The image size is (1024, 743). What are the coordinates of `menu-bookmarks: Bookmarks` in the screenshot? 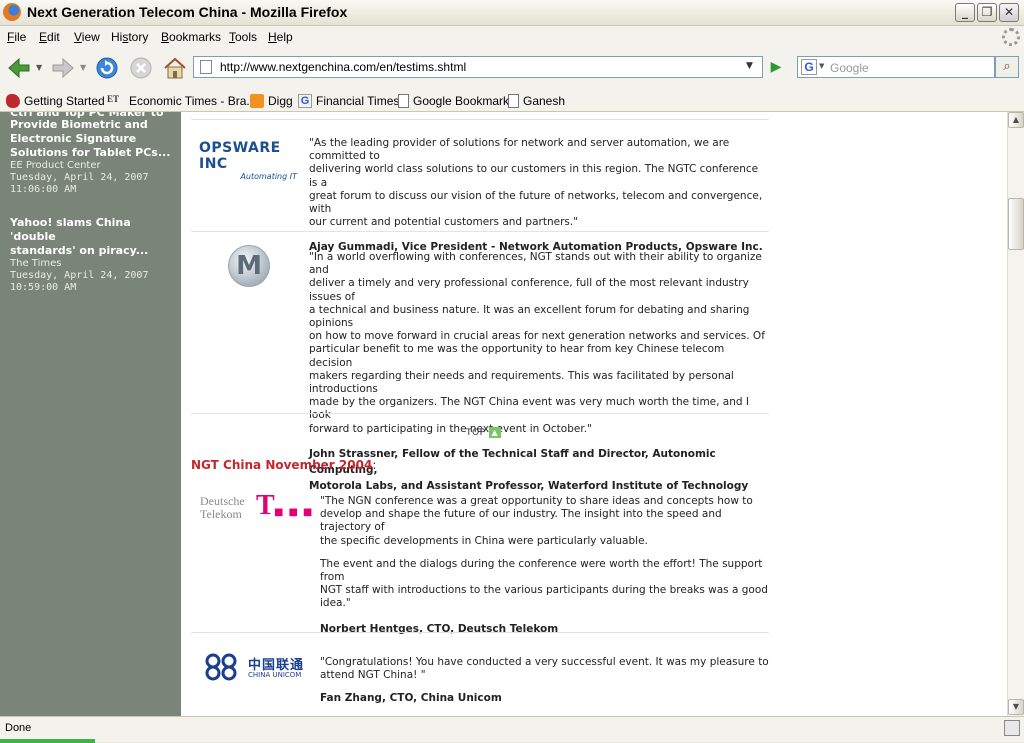 It's located at (191, 37).